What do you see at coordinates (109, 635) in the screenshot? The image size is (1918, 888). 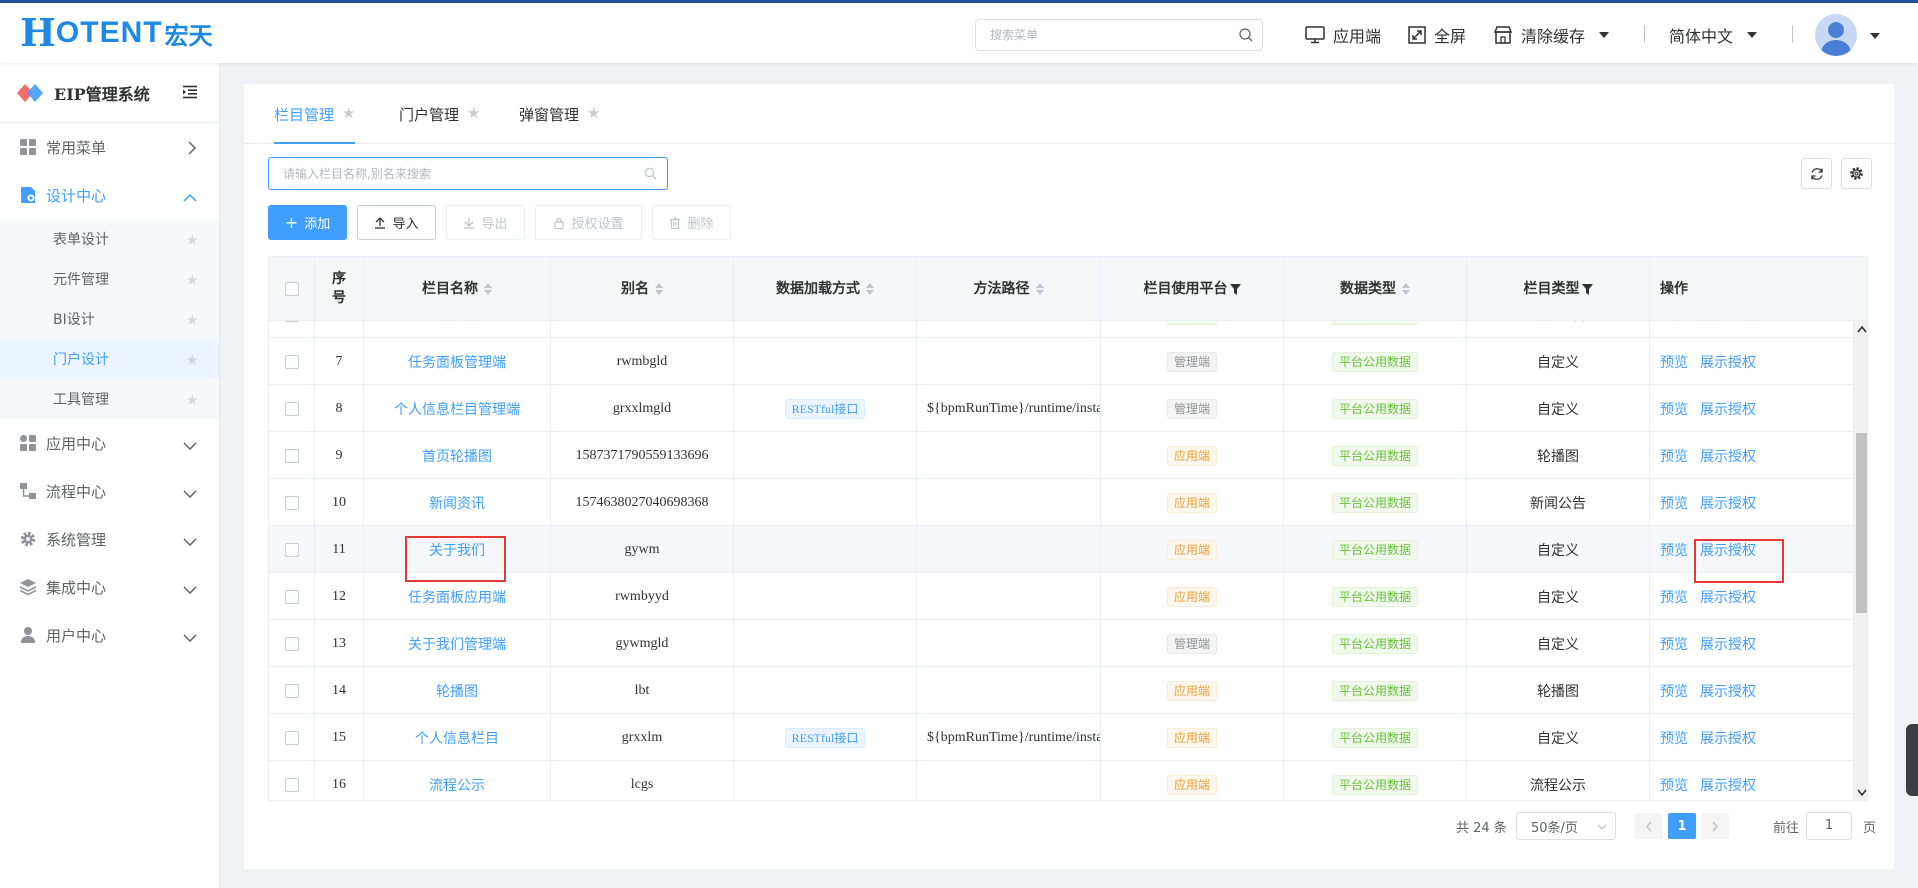 I see `sidebar-item-user-center: 用户中心` at bounding box center [109, 635].